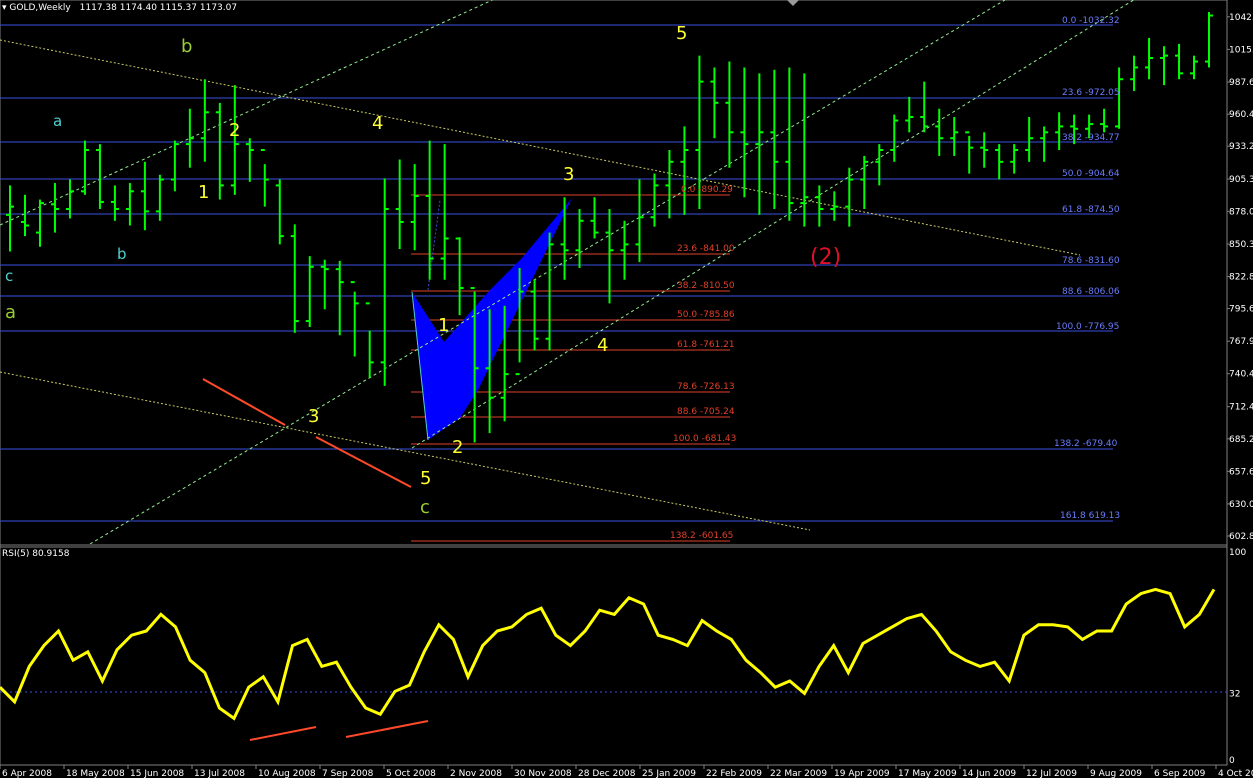 This screenshot has height=778, width=1253. Describe the element at coordinates (825, 257) in the screenshot. I see `wave-label: (2)` at that location.